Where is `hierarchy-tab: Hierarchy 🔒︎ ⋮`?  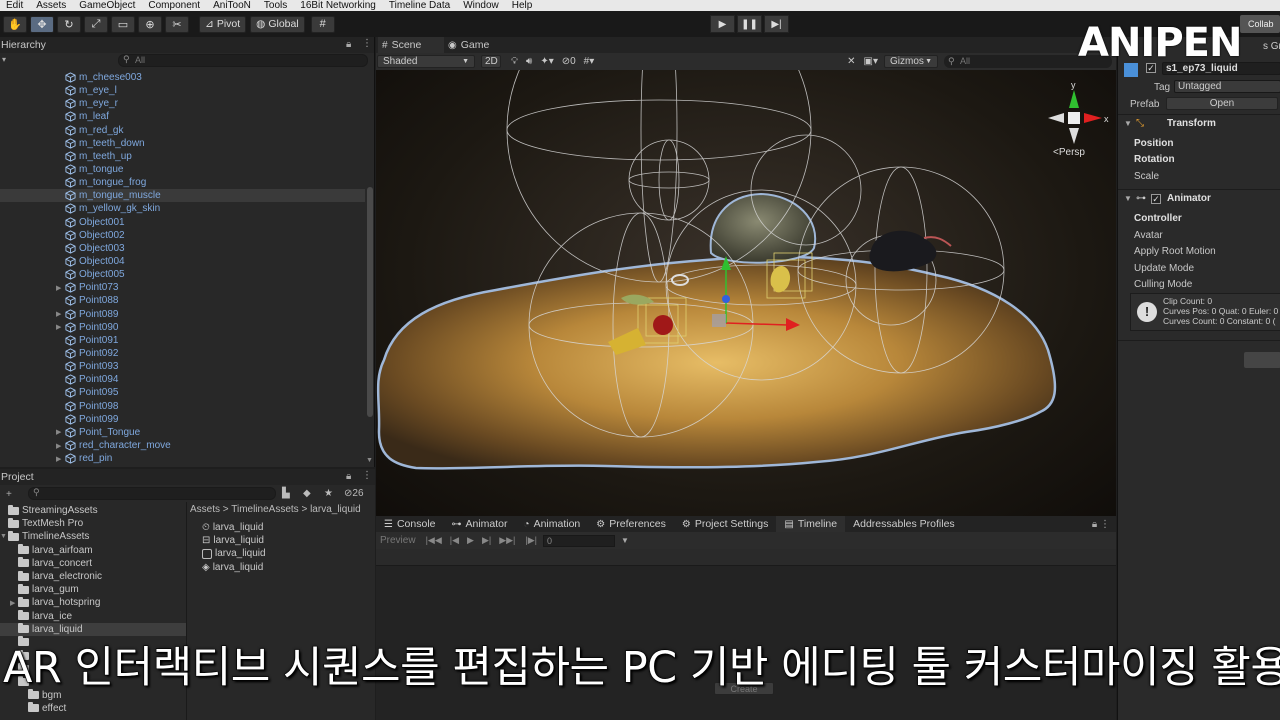 hierarchy-tab: Hierarchy 🔒︎ ⋮ is located at coordinates (187, 45).